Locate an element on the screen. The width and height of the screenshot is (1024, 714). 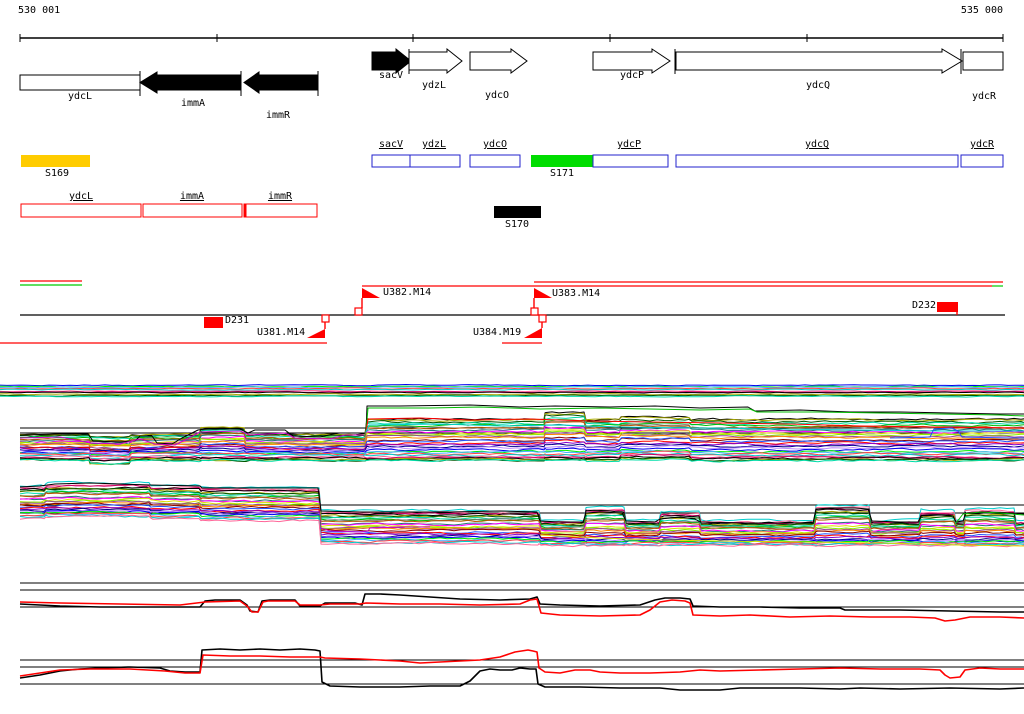
gene-arrow-immA is located at coordinates (190, 82).